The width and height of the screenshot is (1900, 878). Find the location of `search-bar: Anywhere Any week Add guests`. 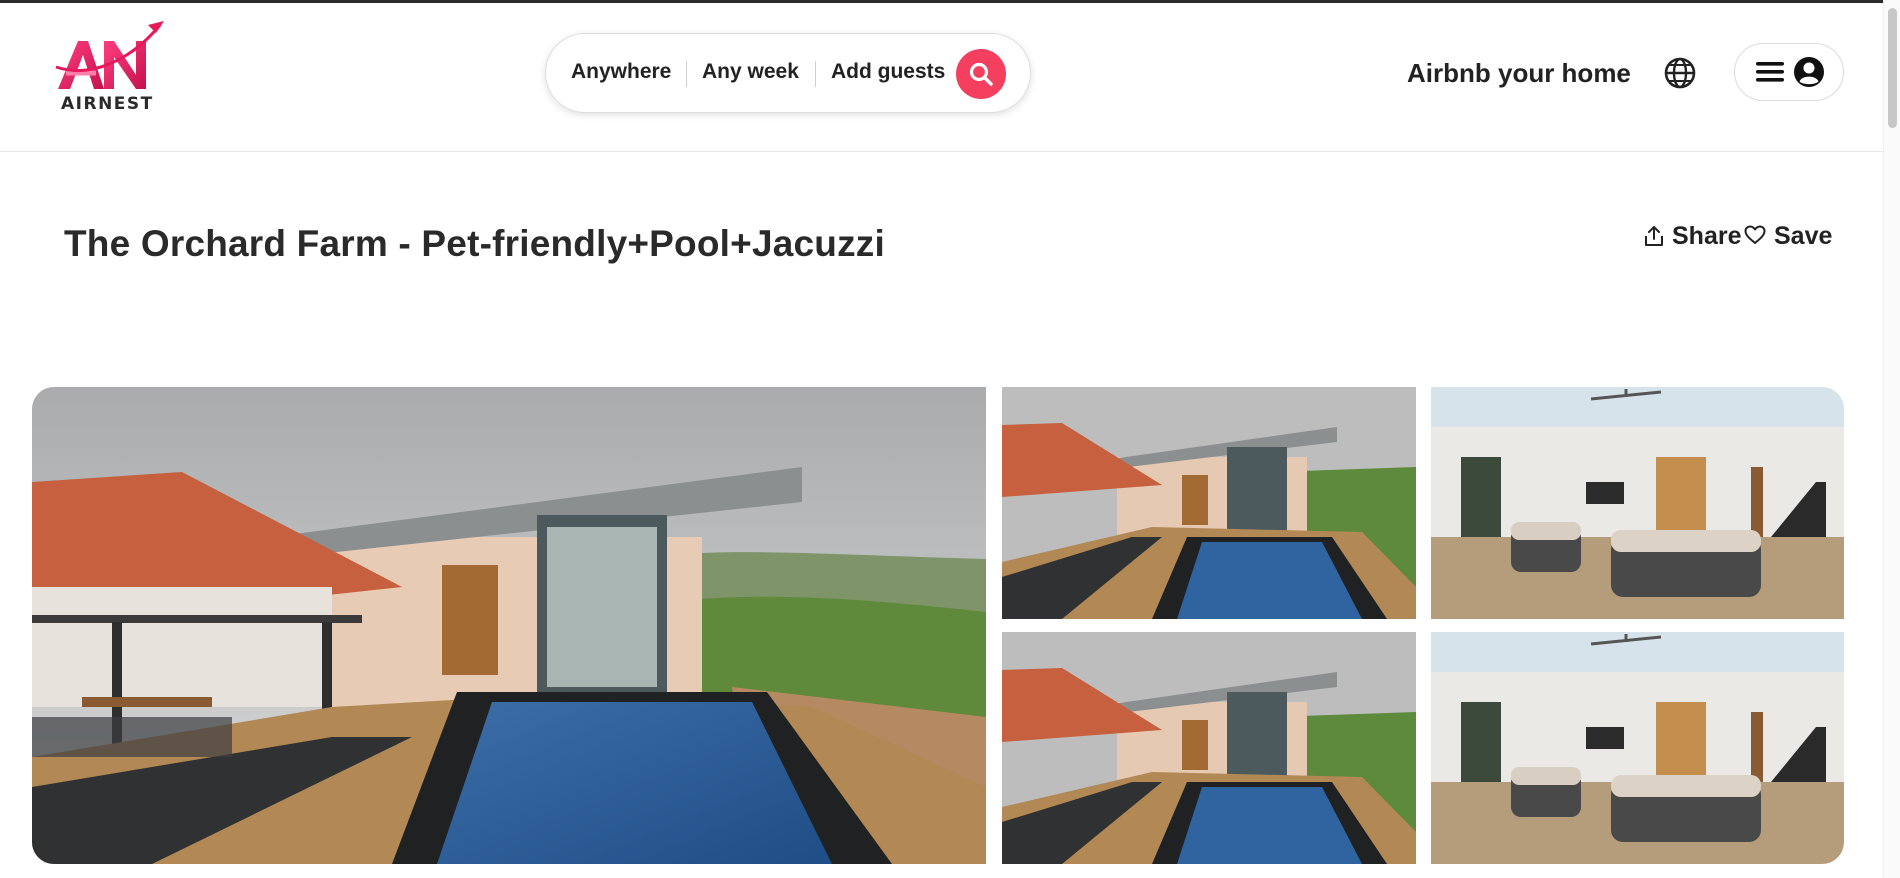

search-bar: Anywhere Any week Add guests is located at coordinates (788, 73).